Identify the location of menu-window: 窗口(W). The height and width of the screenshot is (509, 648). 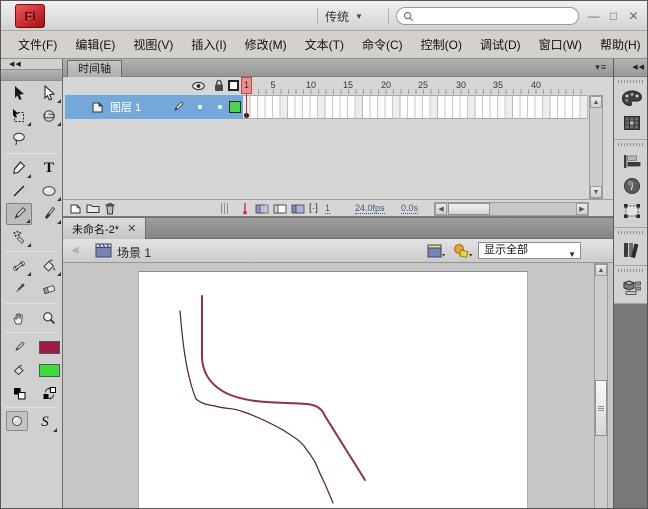
(560, 45).